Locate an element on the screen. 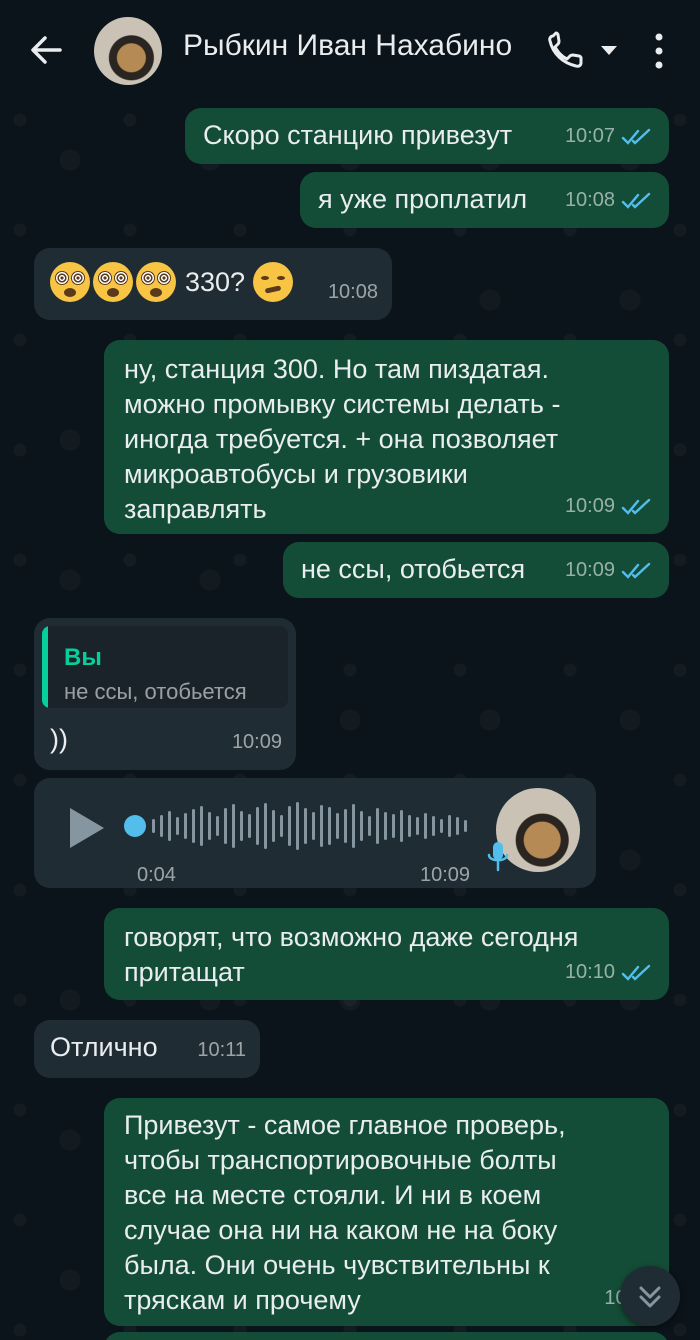  thermometer-face-emoji-icon is located at coordinates (273, 282).